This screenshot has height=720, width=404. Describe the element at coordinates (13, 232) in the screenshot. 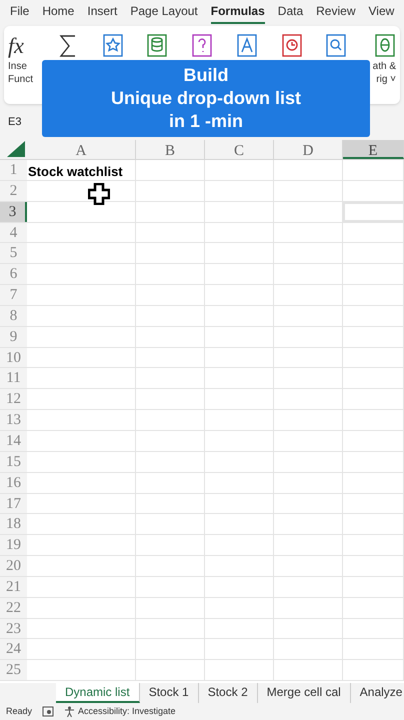

I see `row-header: 4` at that location.